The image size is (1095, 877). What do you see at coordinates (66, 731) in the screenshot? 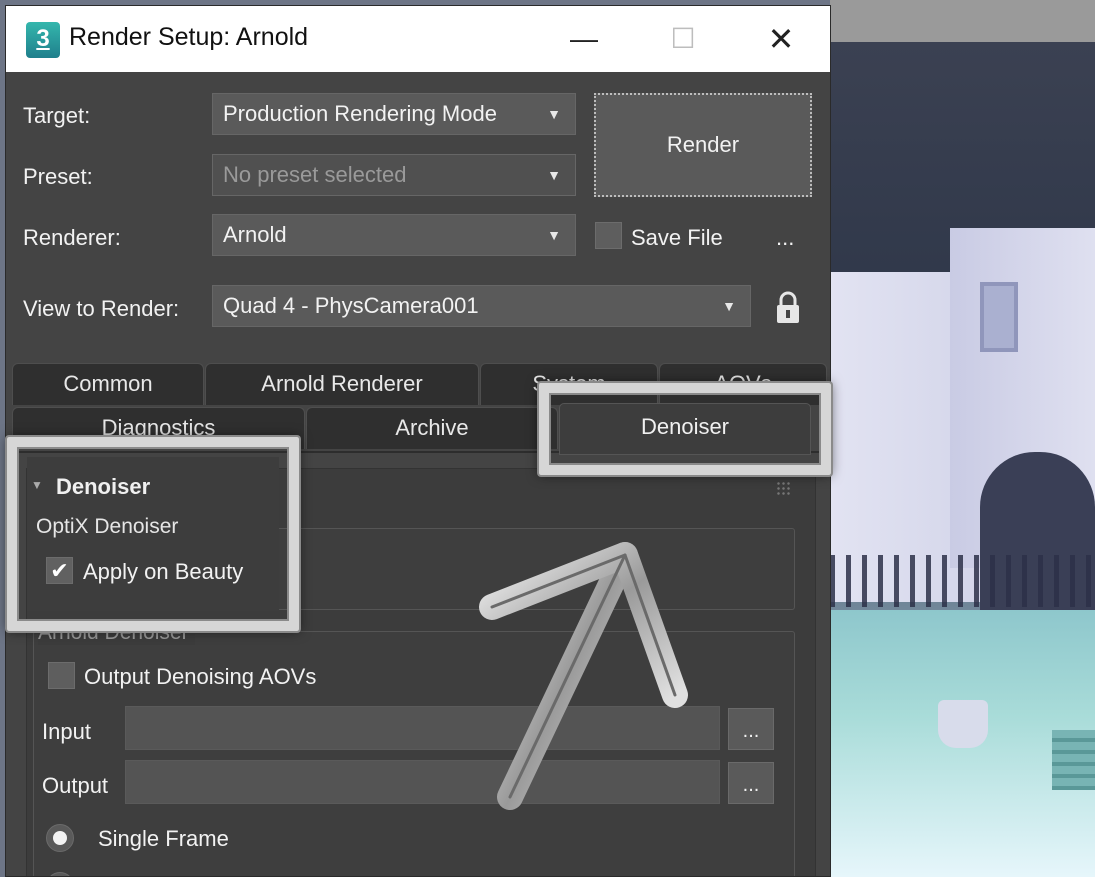
I see `input-label: Input` at bounding box center [66, 731].